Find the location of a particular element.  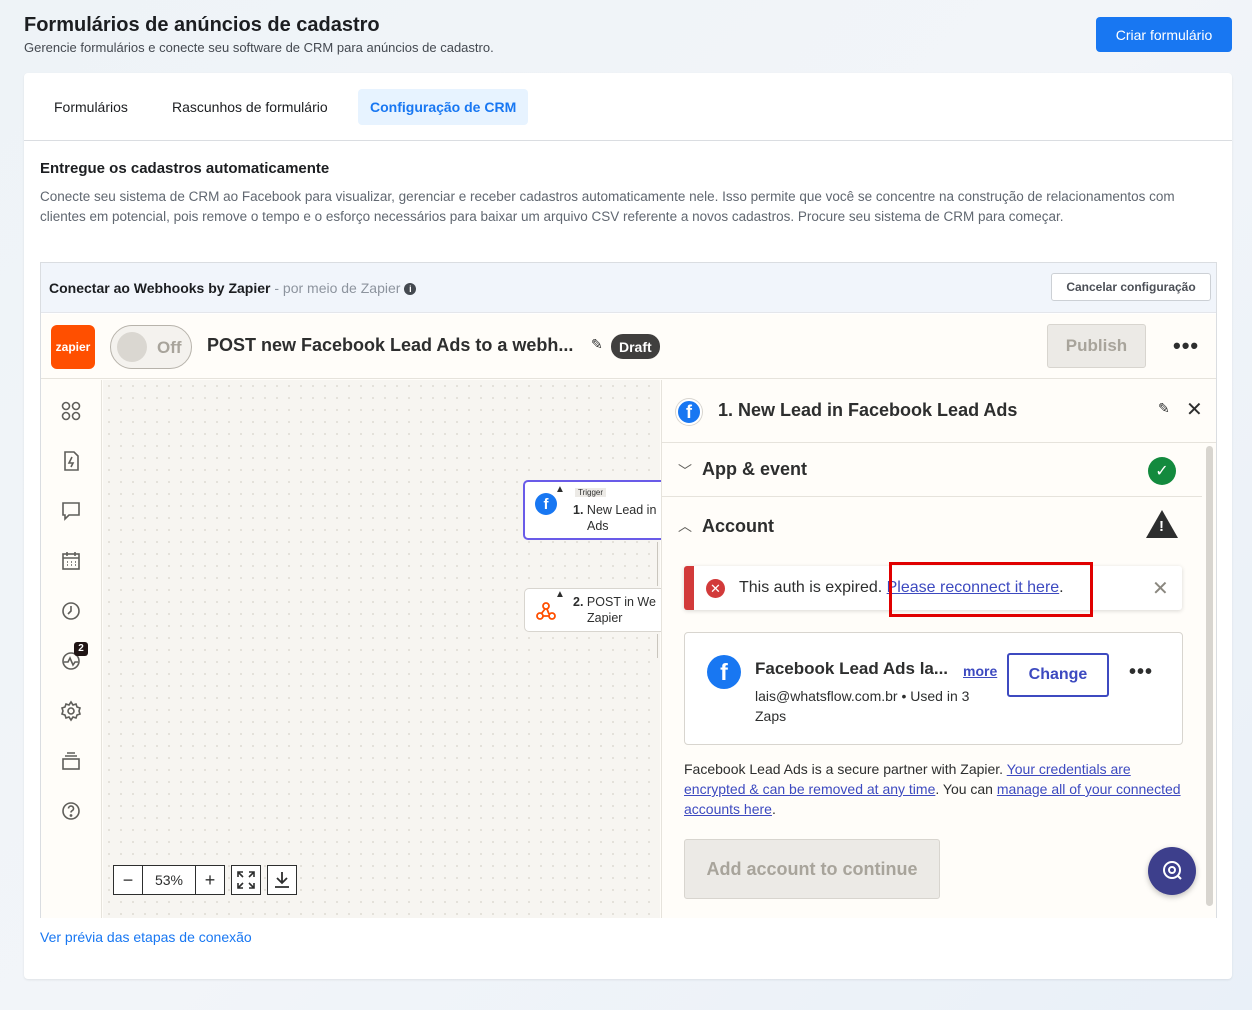

step-app-event: ﹀ App & event ✓ is located at coordinates (932, 470).